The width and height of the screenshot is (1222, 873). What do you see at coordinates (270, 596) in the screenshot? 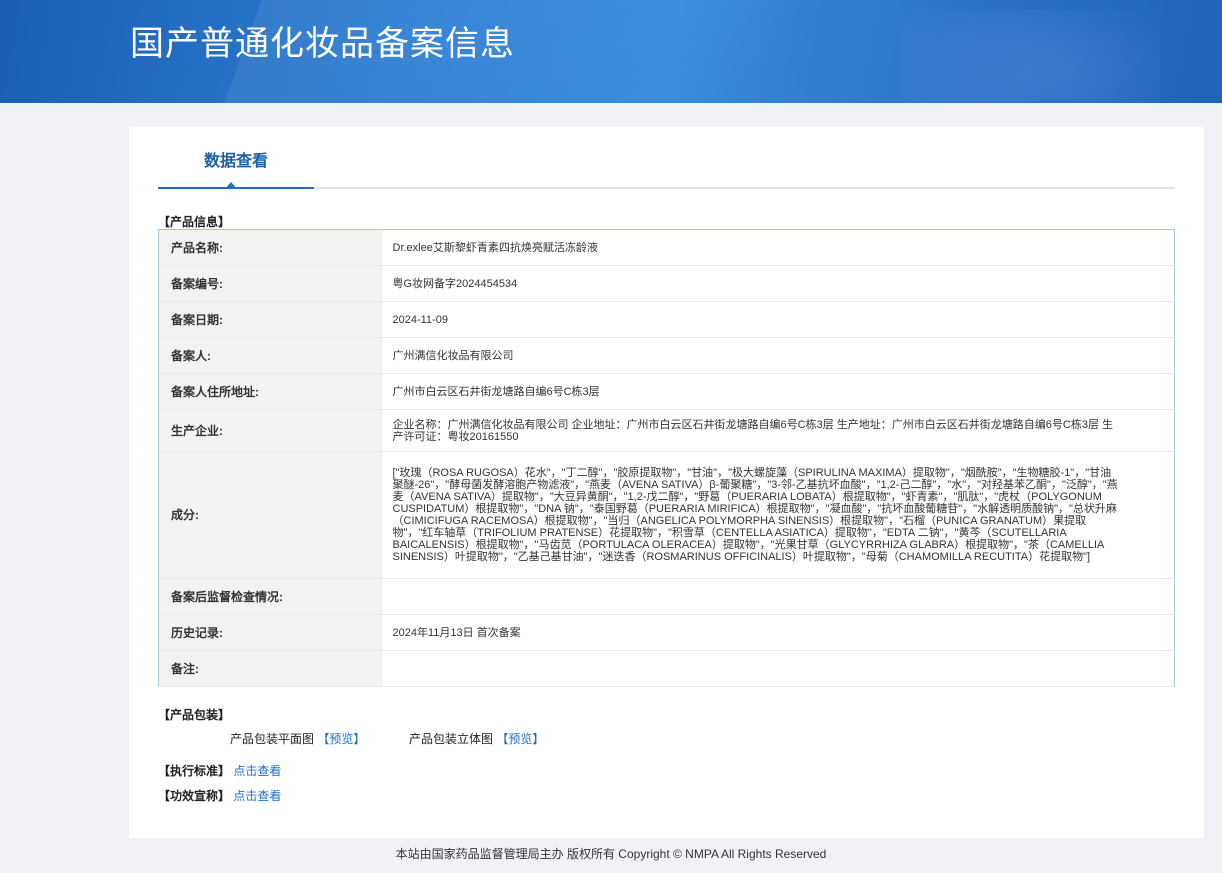
I see `row-key: 备案后监督检查情况:` at bounding box center [270, 596].